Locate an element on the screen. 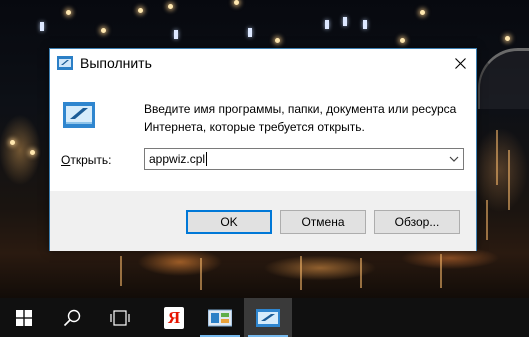  close-button is located at coordinates (460, 63).